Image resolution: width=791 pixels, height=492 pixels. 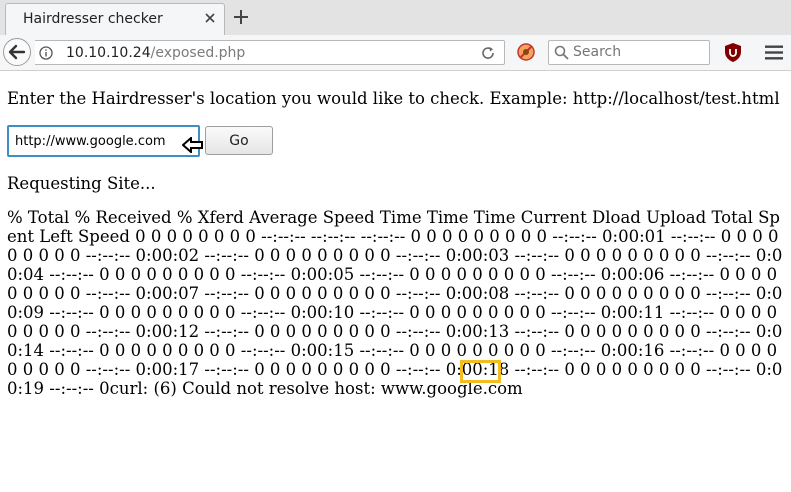 I want to click on highlight-annotation, so click(x=480, y=371).